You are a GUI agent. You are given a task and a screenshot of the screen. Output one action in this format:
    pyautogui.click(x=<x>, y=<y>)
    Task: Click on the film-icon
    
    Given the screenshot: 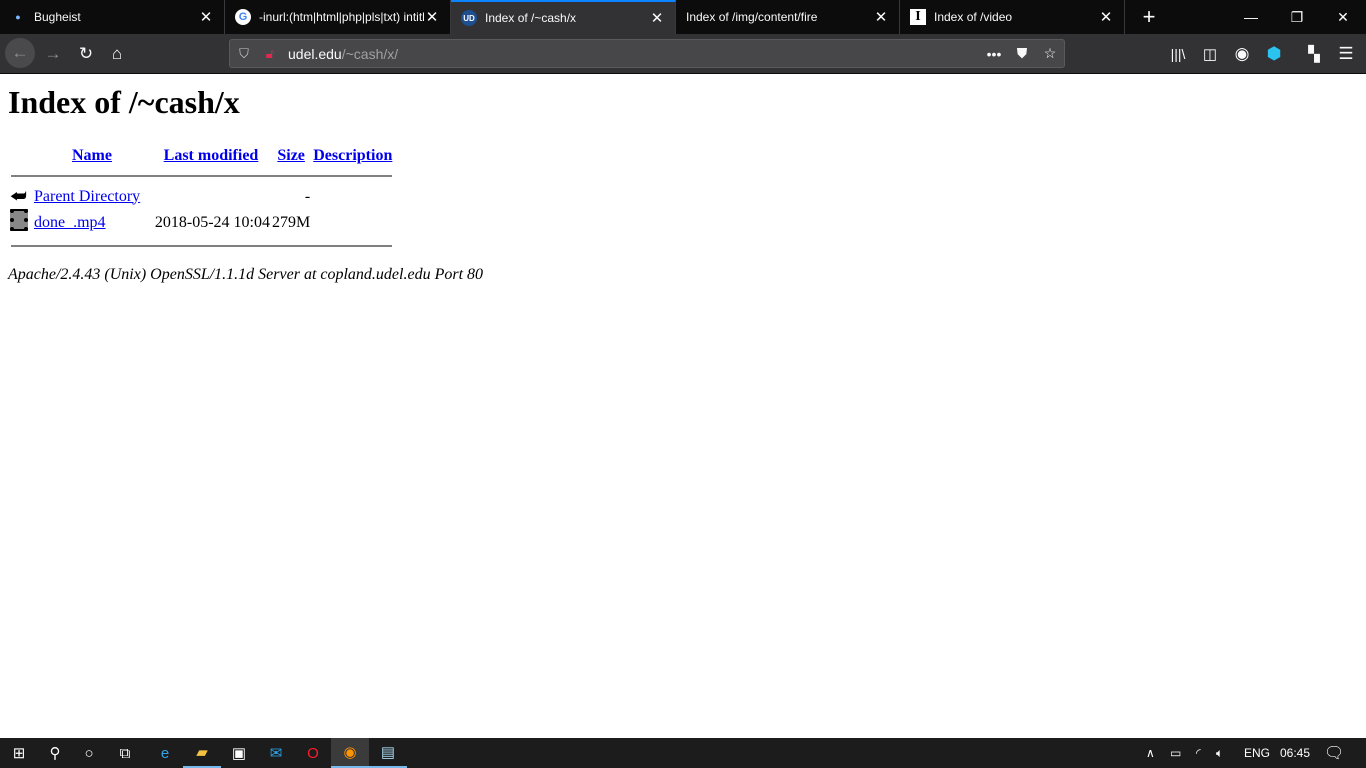 What is the action you would take?
    pyautogui.click(x=19, y=220)
    